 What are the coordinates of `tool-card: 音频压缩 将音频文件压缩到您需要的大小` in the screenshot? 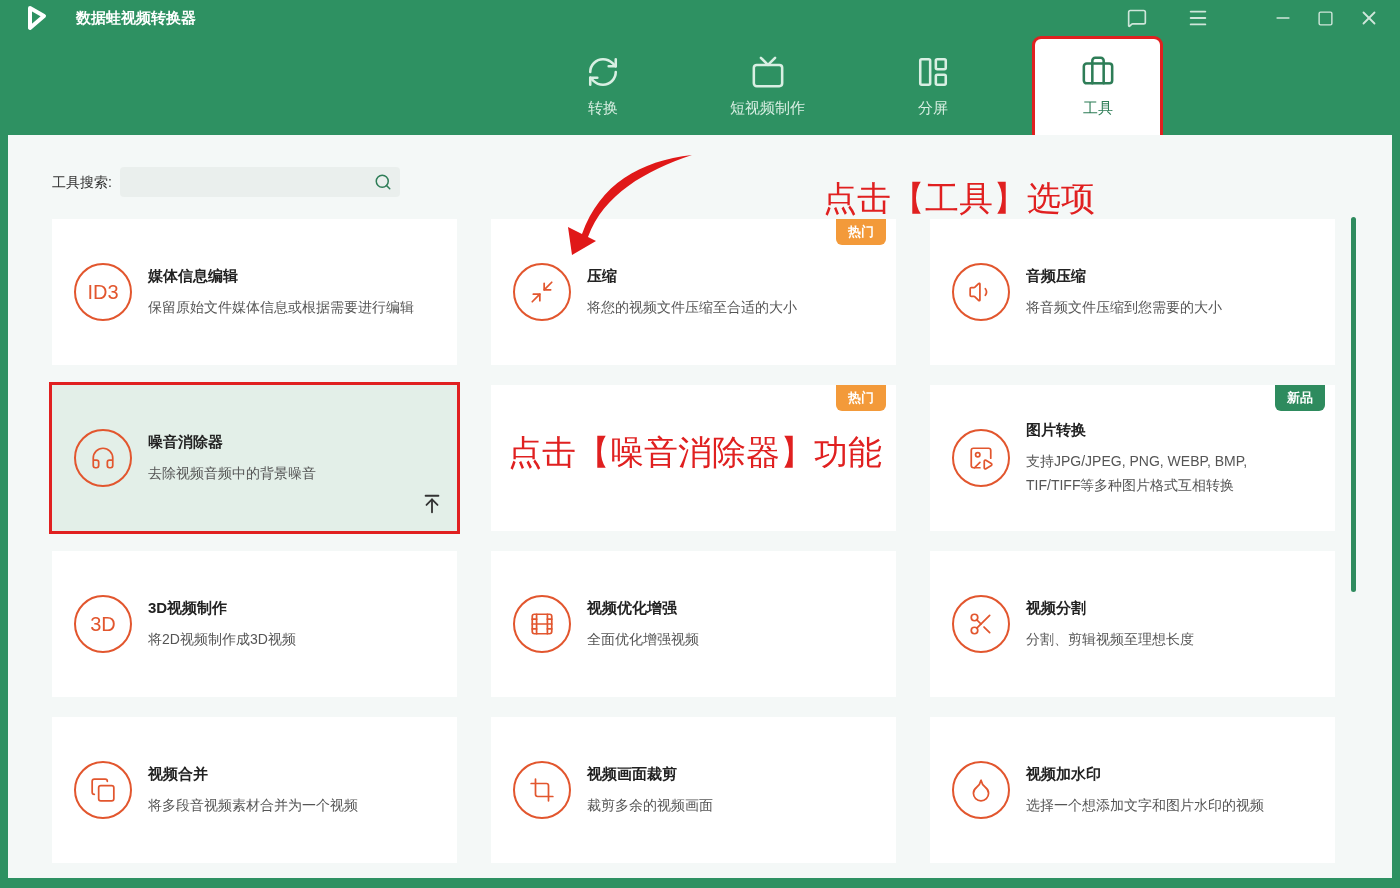 It's located at (1132, 292).